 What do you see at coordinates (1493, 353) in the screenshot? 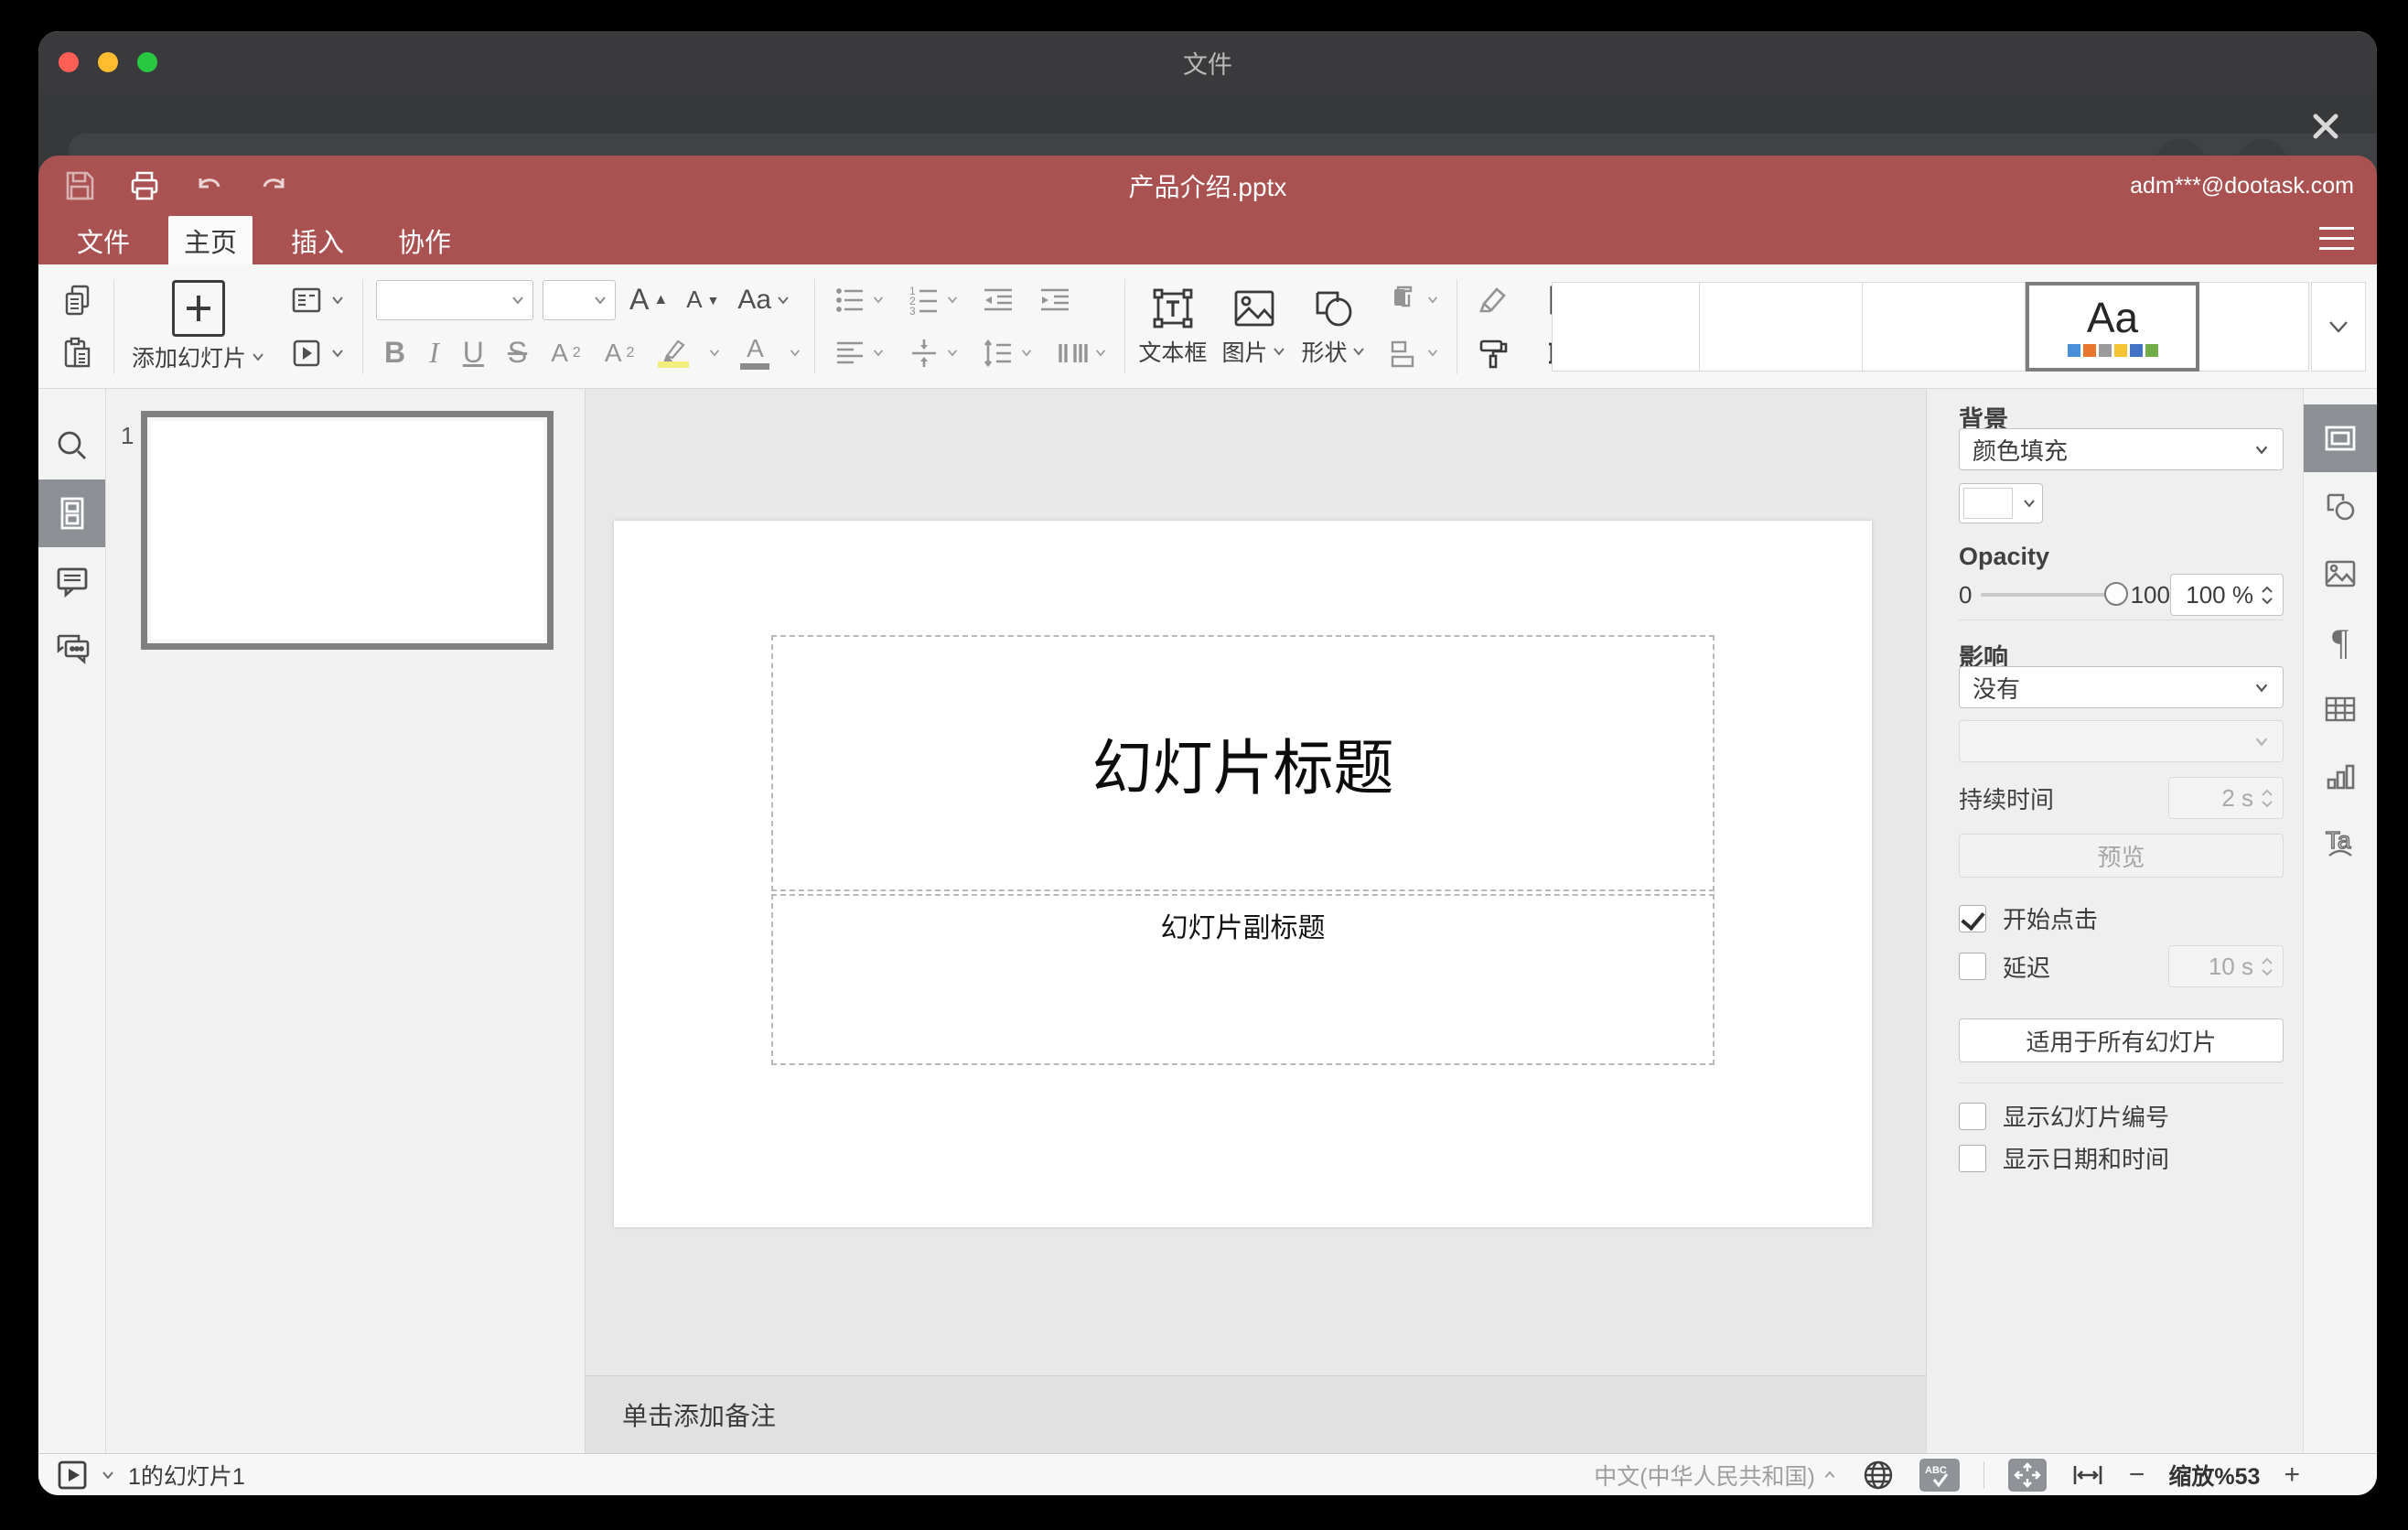
I see `copy-style-icon` at bounding box center [1493, 353].